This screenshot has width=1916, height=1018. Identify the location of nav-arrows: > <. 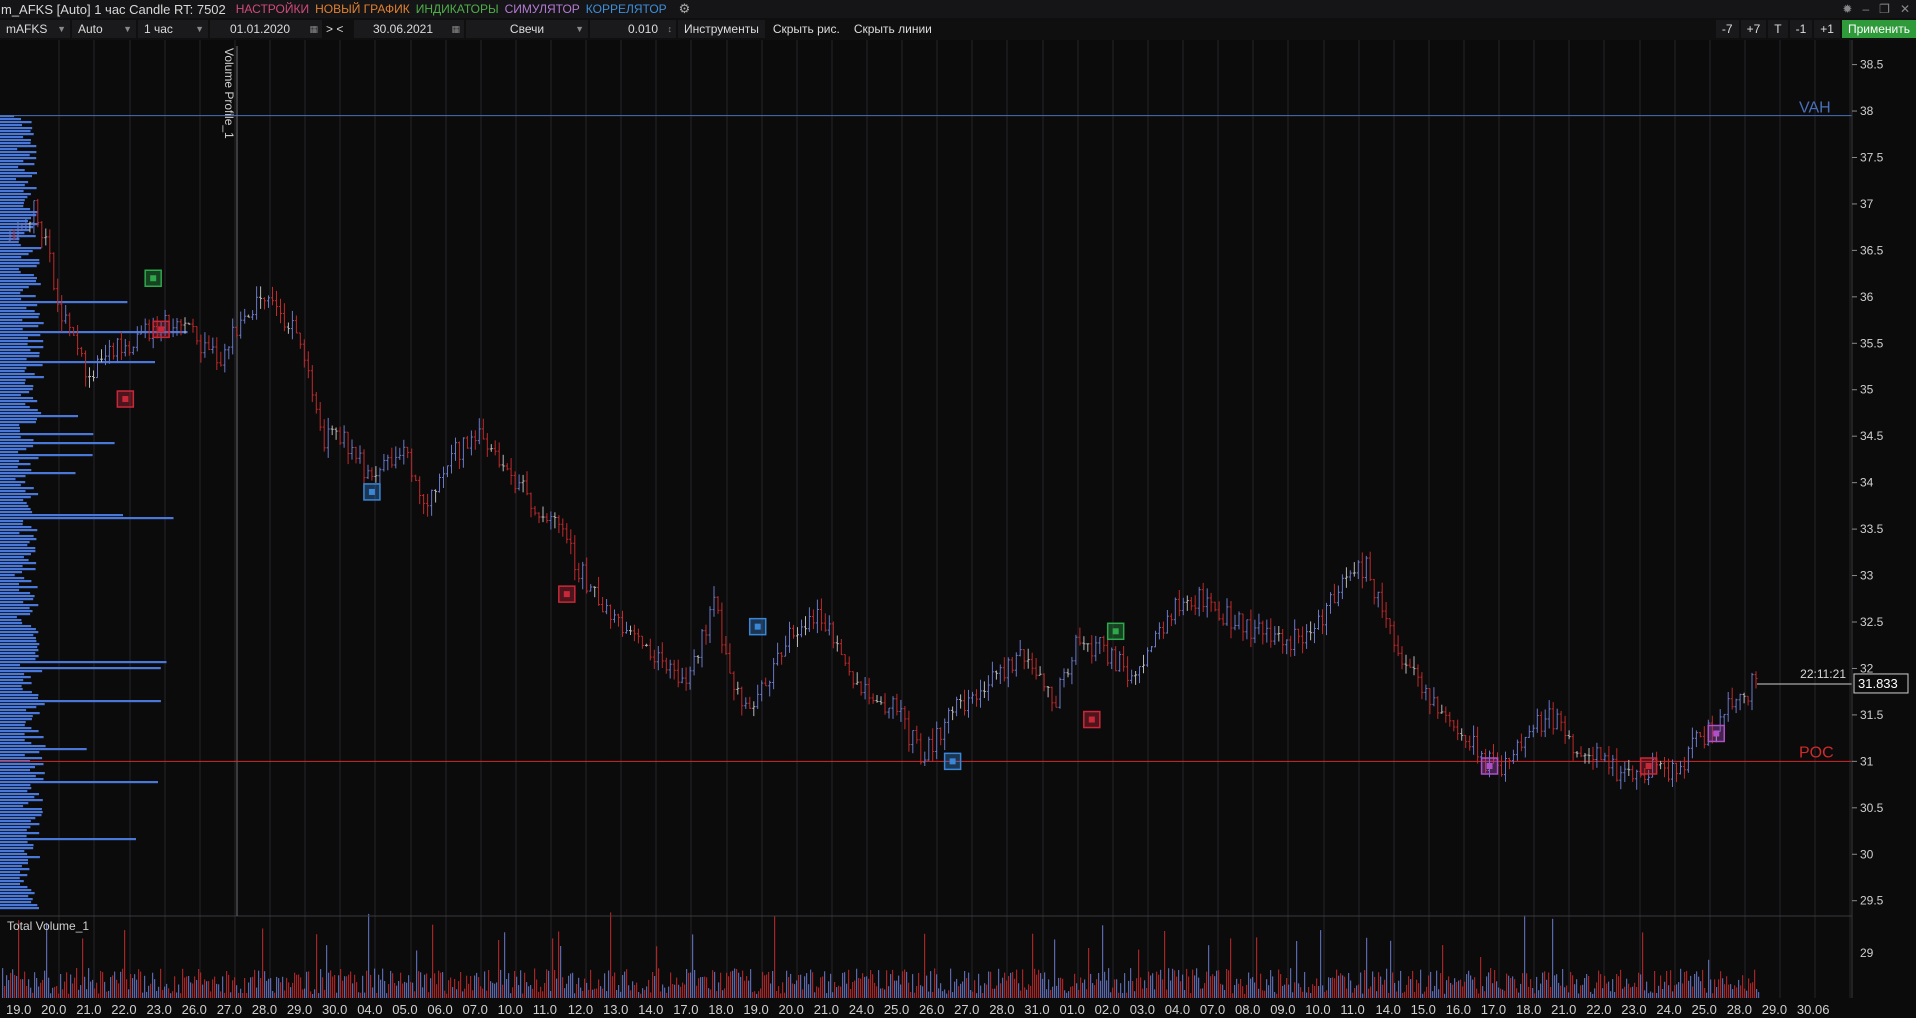
(338, 29).